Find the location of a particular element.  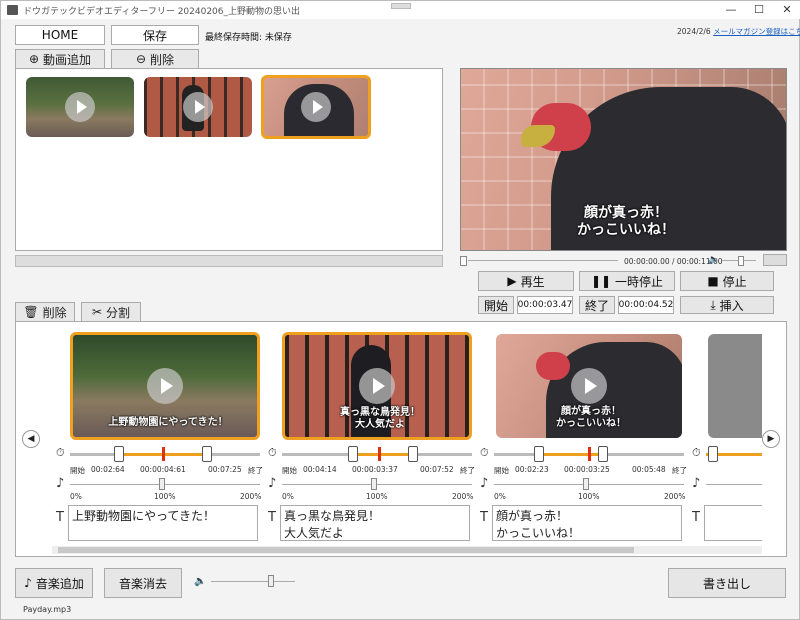

set-start-button: 開始 is located at coordinates (496, 305).